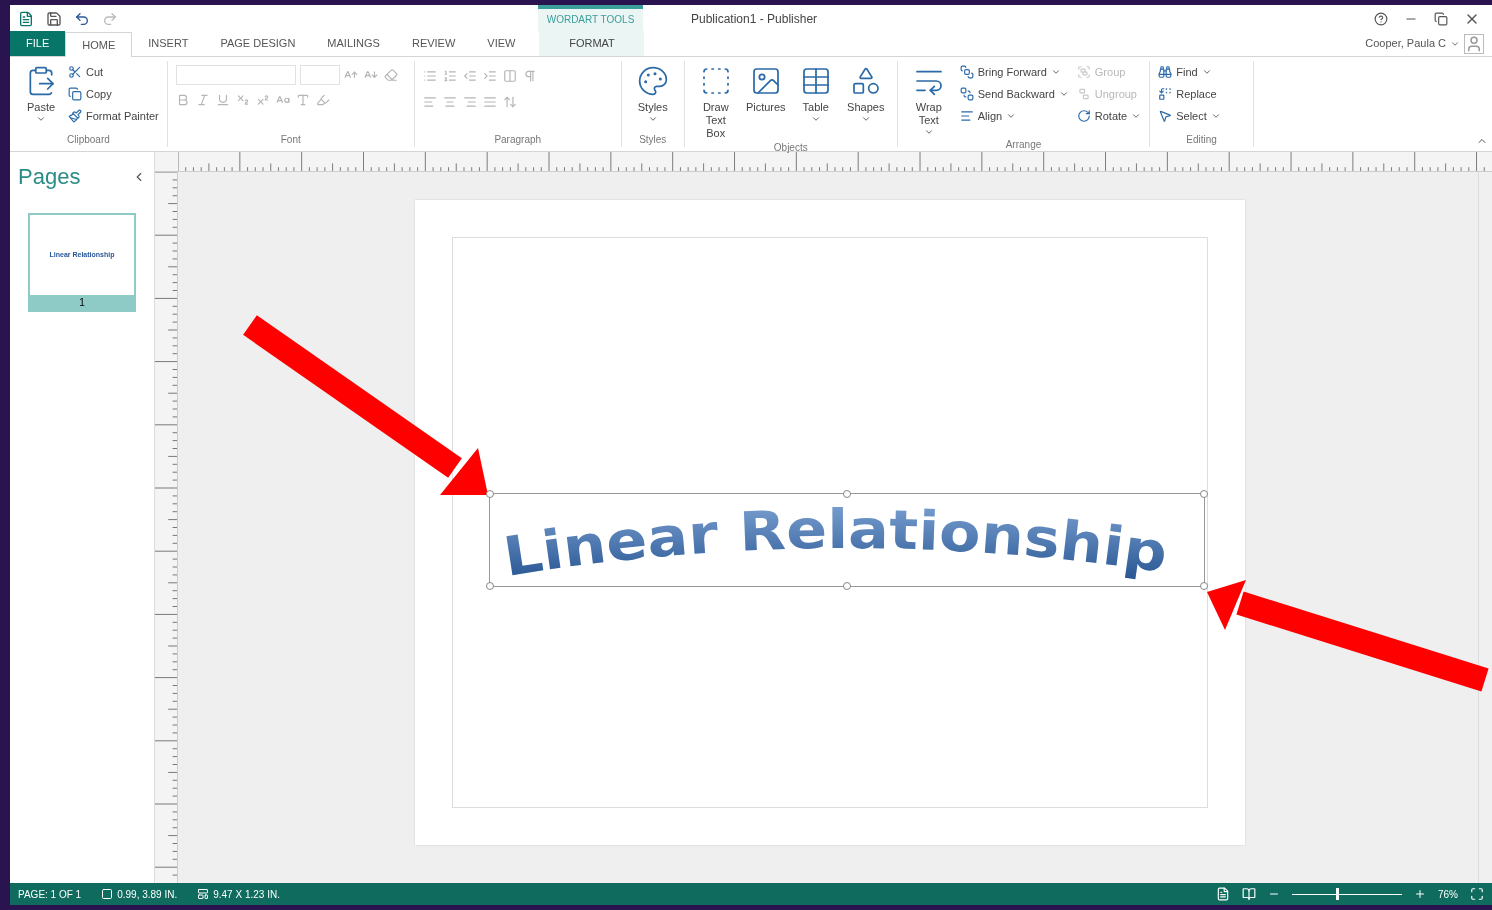 Image resolution: width=1492 pixels, height=910 pixels. I want to click on bullets-icon, so click(429, 76).